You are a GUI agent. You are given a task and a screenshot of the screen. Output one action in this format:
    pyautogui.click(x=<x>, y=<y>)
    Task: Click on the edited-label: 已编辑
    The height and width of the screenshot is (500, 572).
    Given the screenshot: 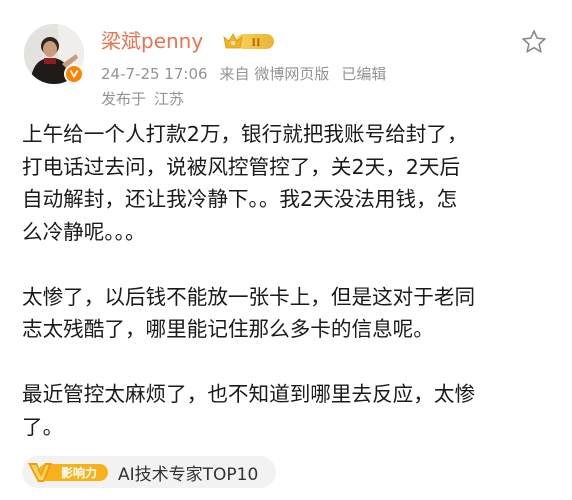 What is the action you would take?
    pyautogui.click(x=363, y=74)
    